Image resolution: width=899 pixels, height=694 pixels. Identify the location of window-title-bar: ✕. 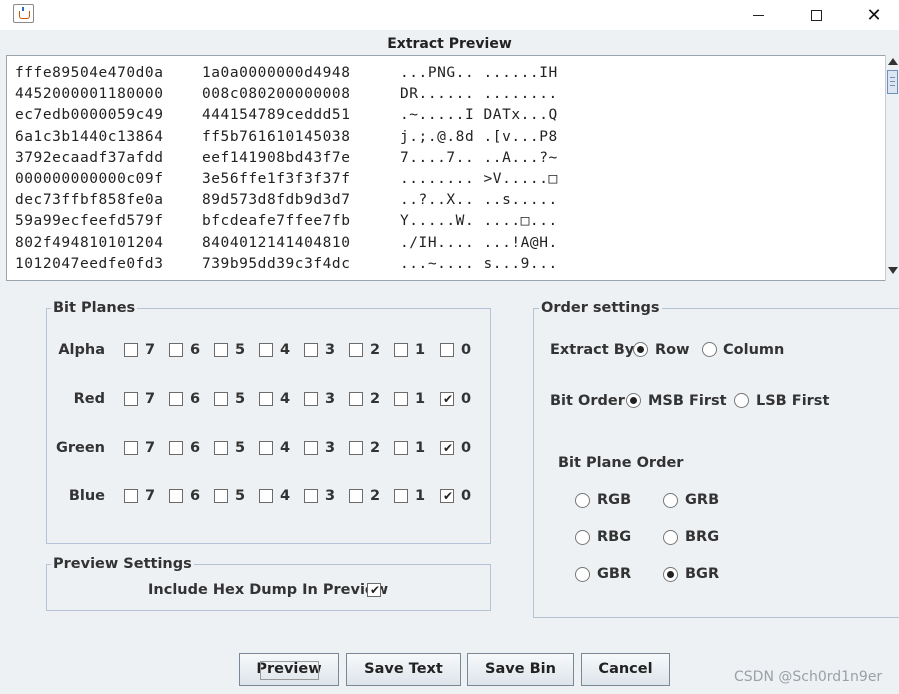
(449, 15).